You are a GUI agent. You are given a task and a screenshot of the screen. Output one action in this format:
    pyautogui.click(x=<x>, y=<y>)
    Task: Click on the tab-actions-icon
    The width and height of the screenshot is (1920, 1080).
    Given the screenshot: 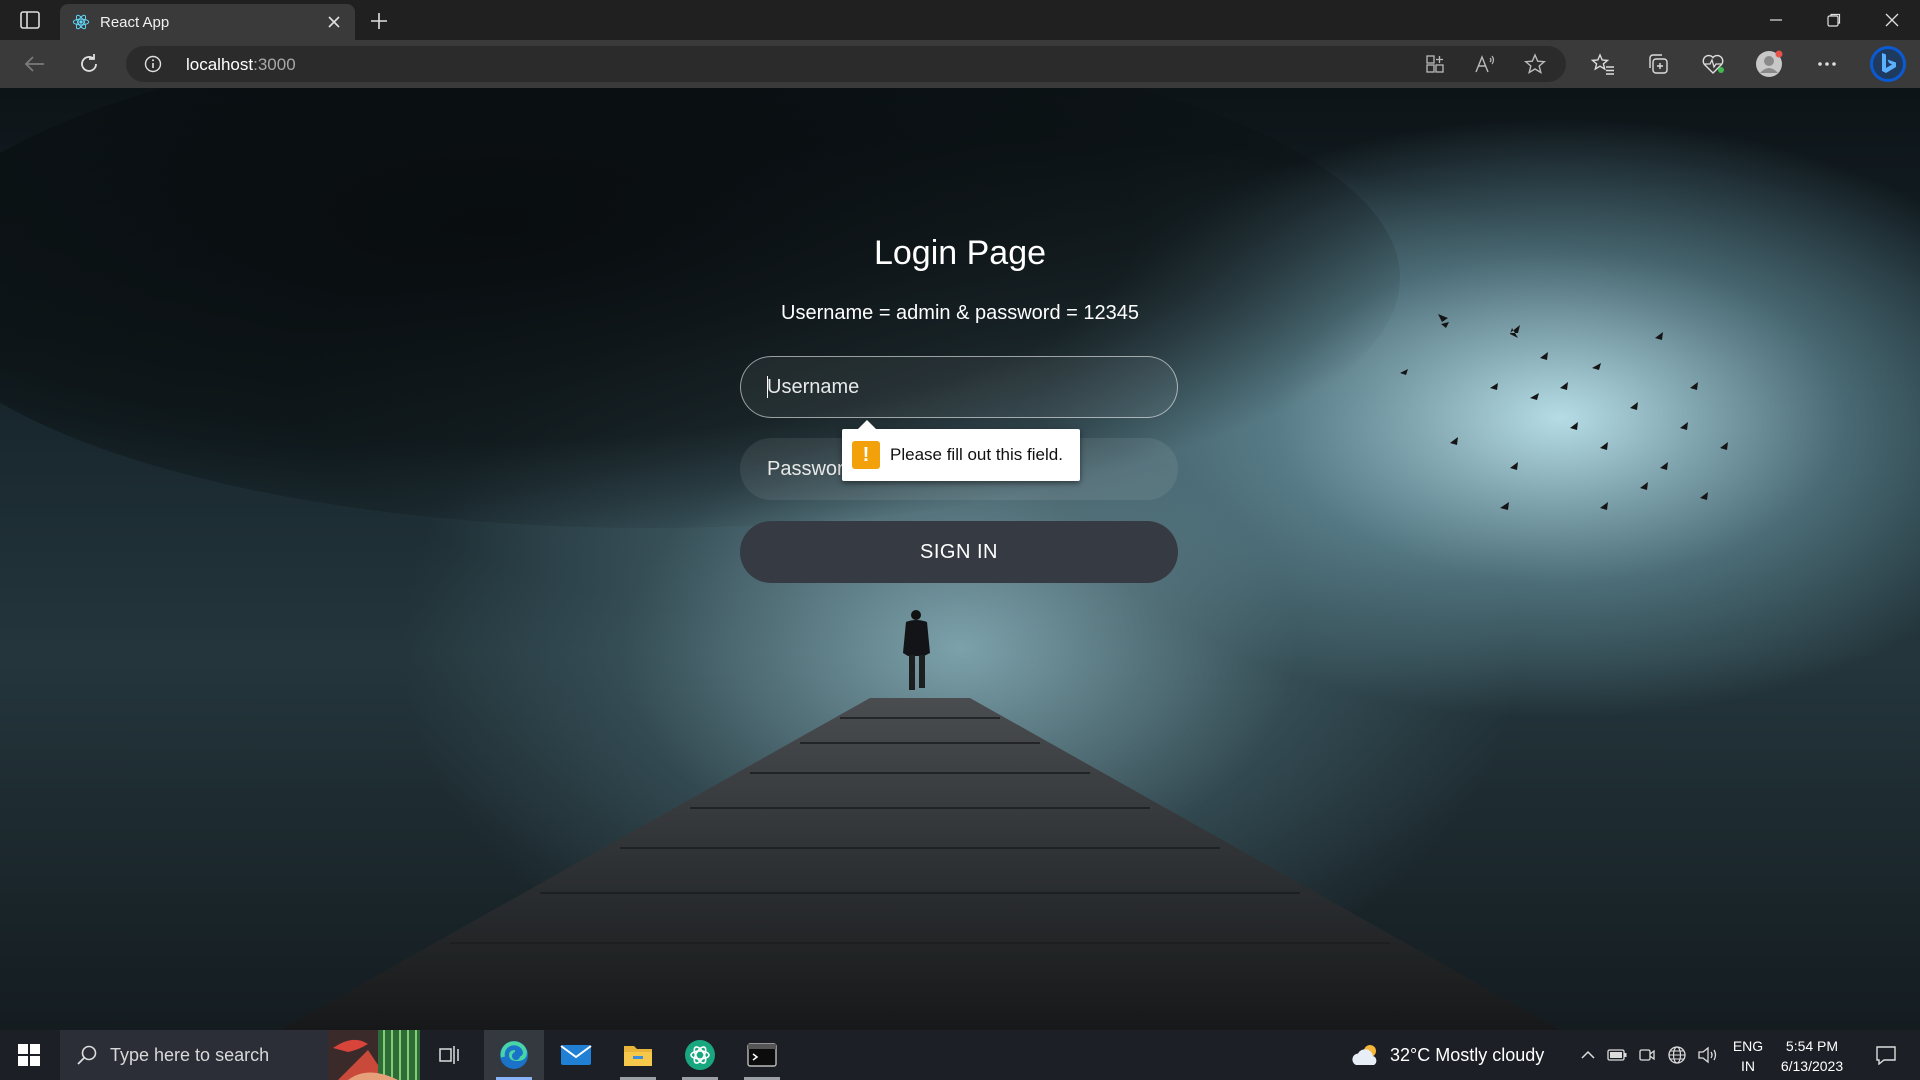 What is the action you would take?
    pyautogui.click(x=30, y=20)
    